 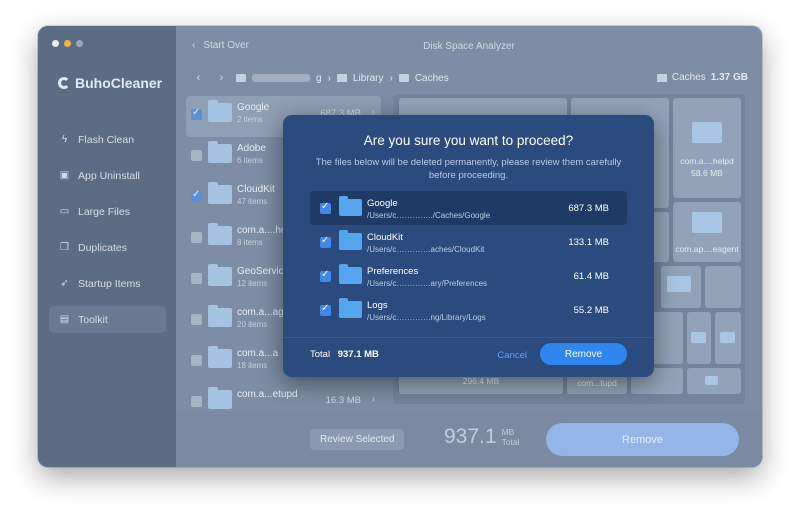 What do you see at coordinates (262, 230) in the screenshot?
I see `item-name: com.a....he` at bounding box center [262, 230].